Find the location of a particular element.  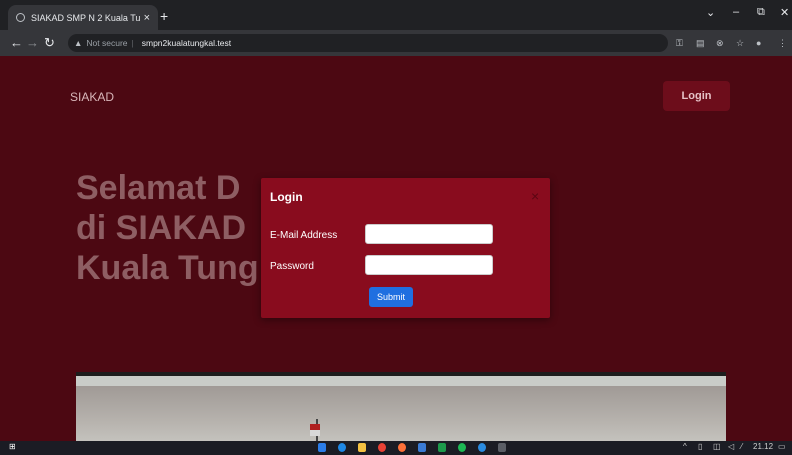

clock-time: 21.12 is located at coordinates (763, 446).